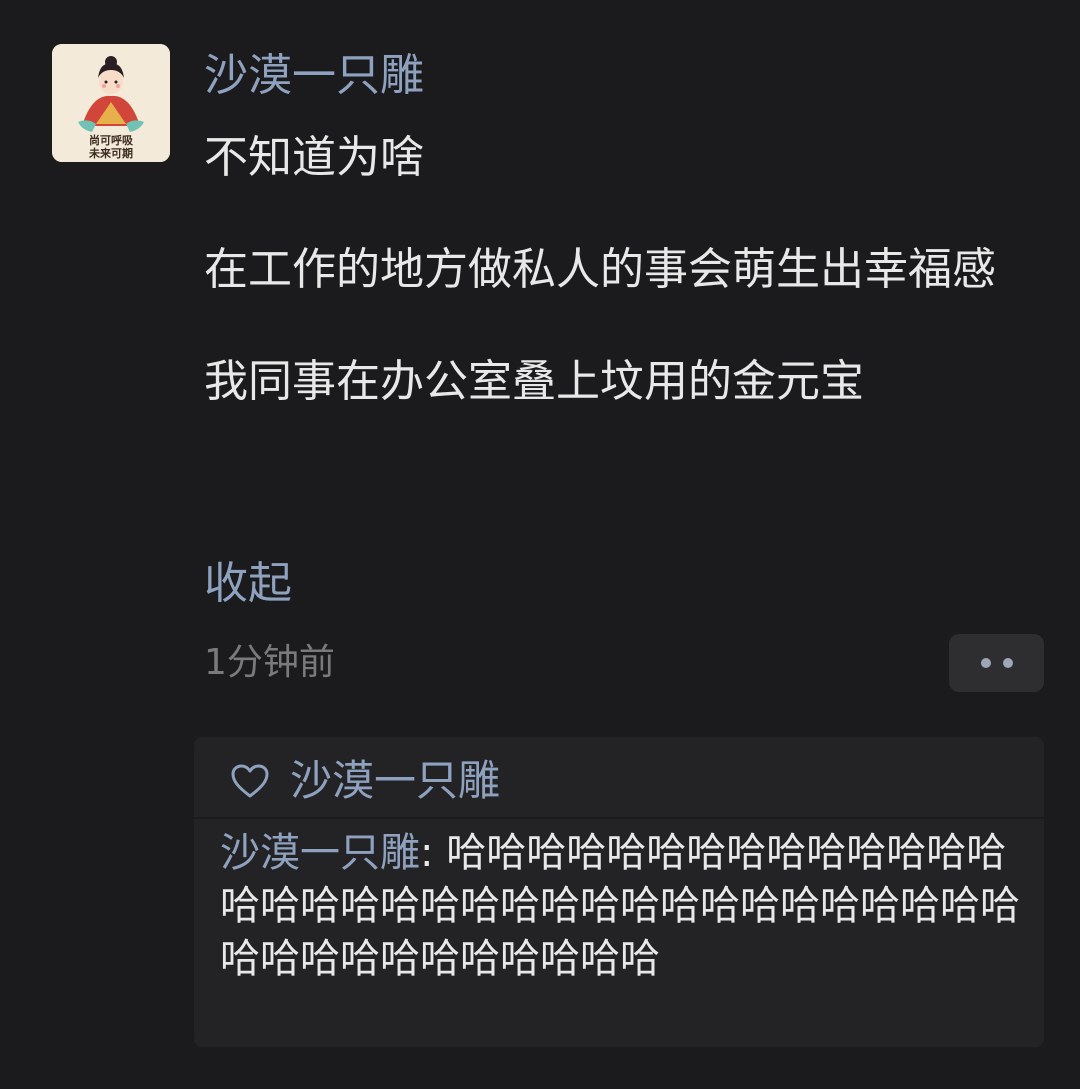 This screenshot has width=1080, height=1089. Describe the element at coordinates (269, 662) in the screenshot. I see `post-timestamp: 1分钟前` at that location.